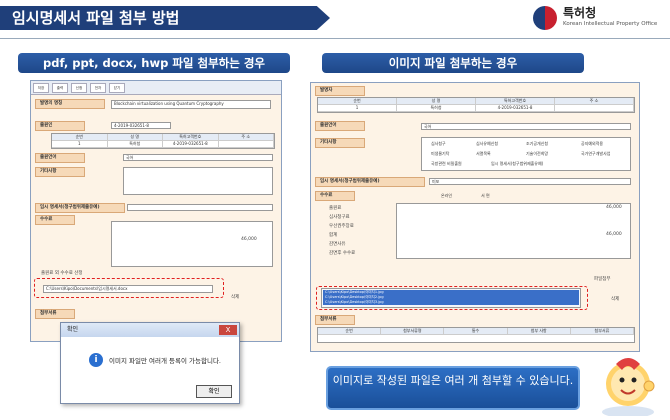  Describe the element at coordinates (453, 63) in the screenshot. I see `right-panel-heading: 이미지 파일 첨부하는 경우` at that location.